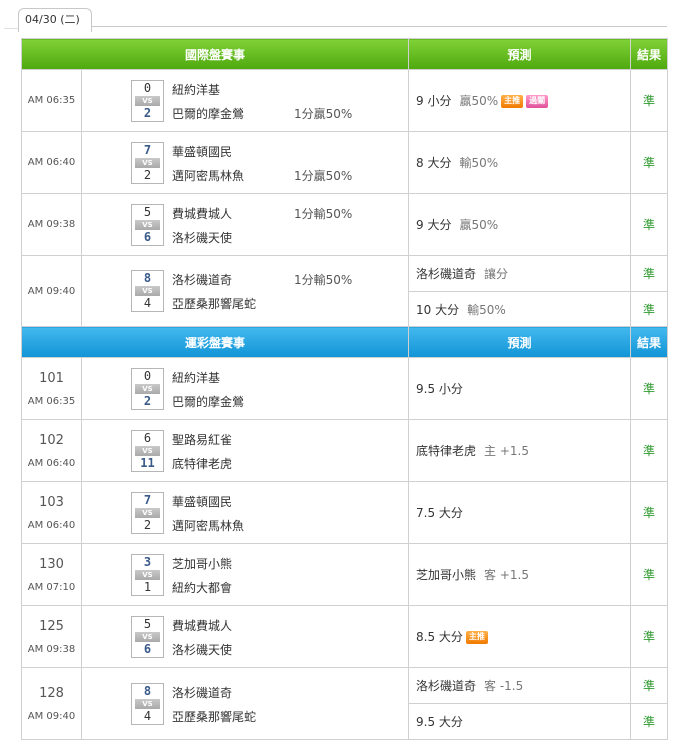  I want to click on lottery-header-row: 運彩盤賽事 預測 結果, so click(344, 342).